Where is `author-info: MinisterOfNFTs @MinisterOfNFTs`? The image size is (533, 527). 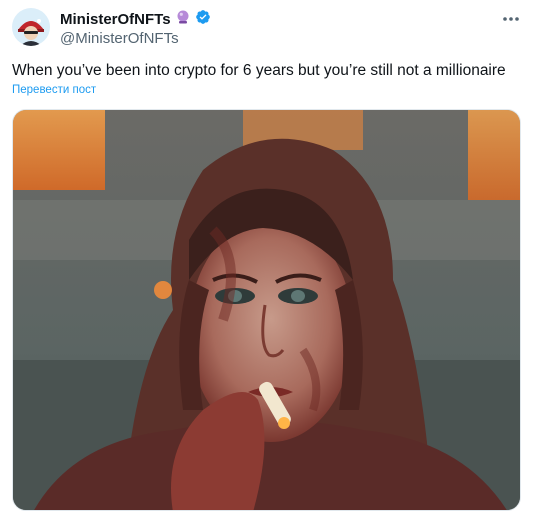 author-info: MinisterOfNFTs @MinisterOfNFTs is located at coordinates (135, 28).